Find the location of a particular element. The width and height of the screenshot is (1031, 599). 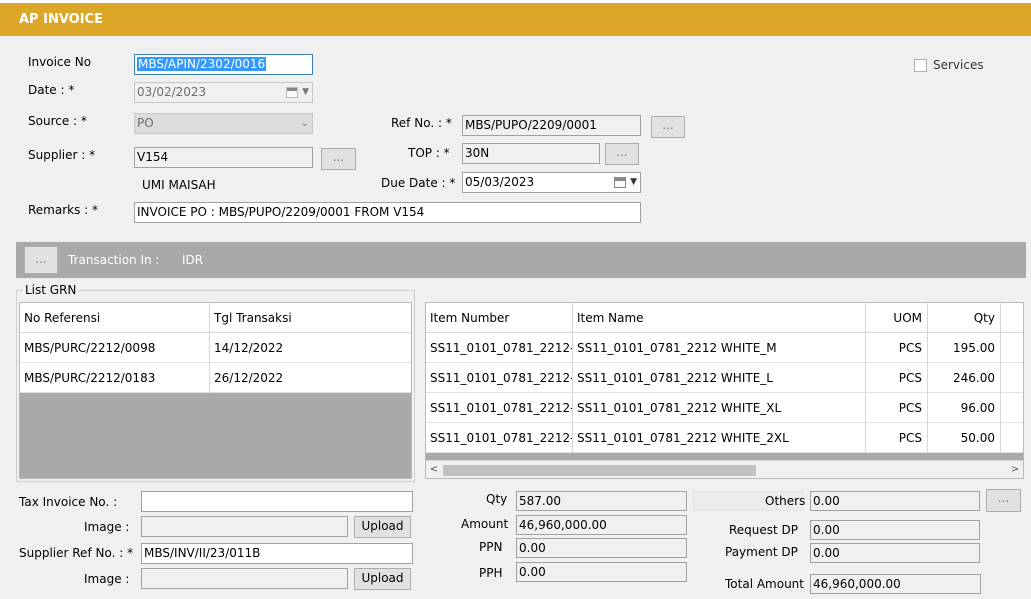

tax-invoice-field is located at coordinates (277, 501).